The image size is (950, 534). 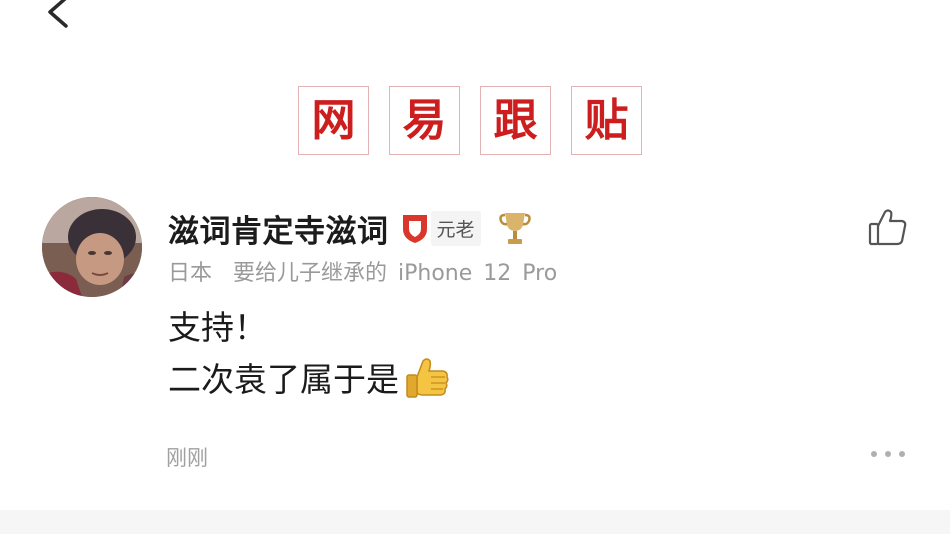 What do you see at coordinates (455, 228) in the screenshot?
I see `level-badge: 元老` at bounding box center [455, 228].